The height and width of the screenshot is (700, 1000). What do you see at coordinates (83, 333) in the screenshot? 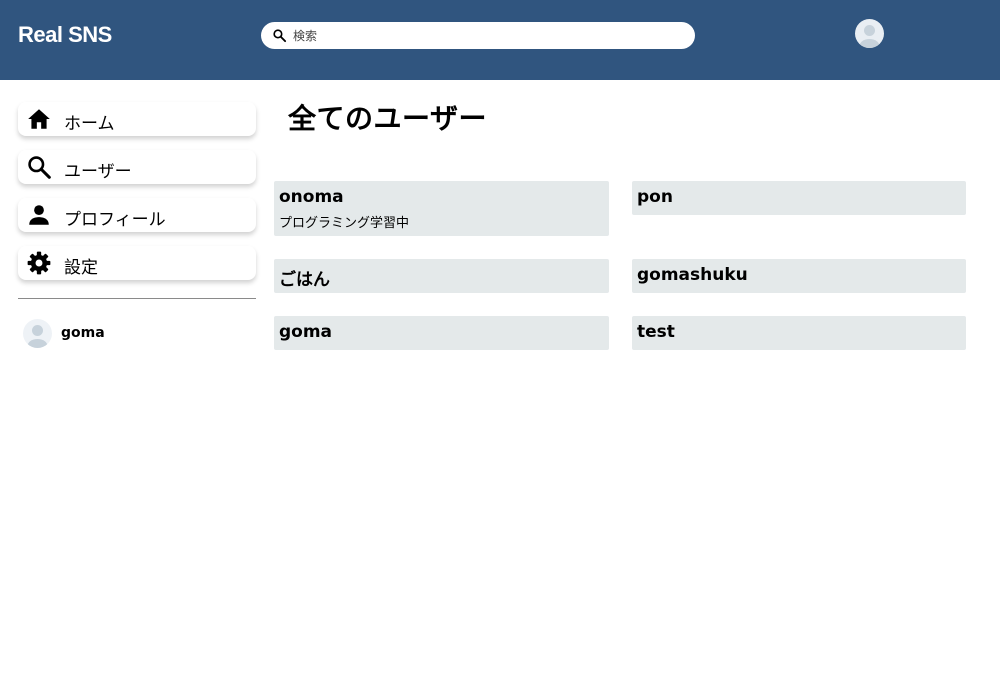
I see `friend-name: goma` at bounding box center [83, 333].